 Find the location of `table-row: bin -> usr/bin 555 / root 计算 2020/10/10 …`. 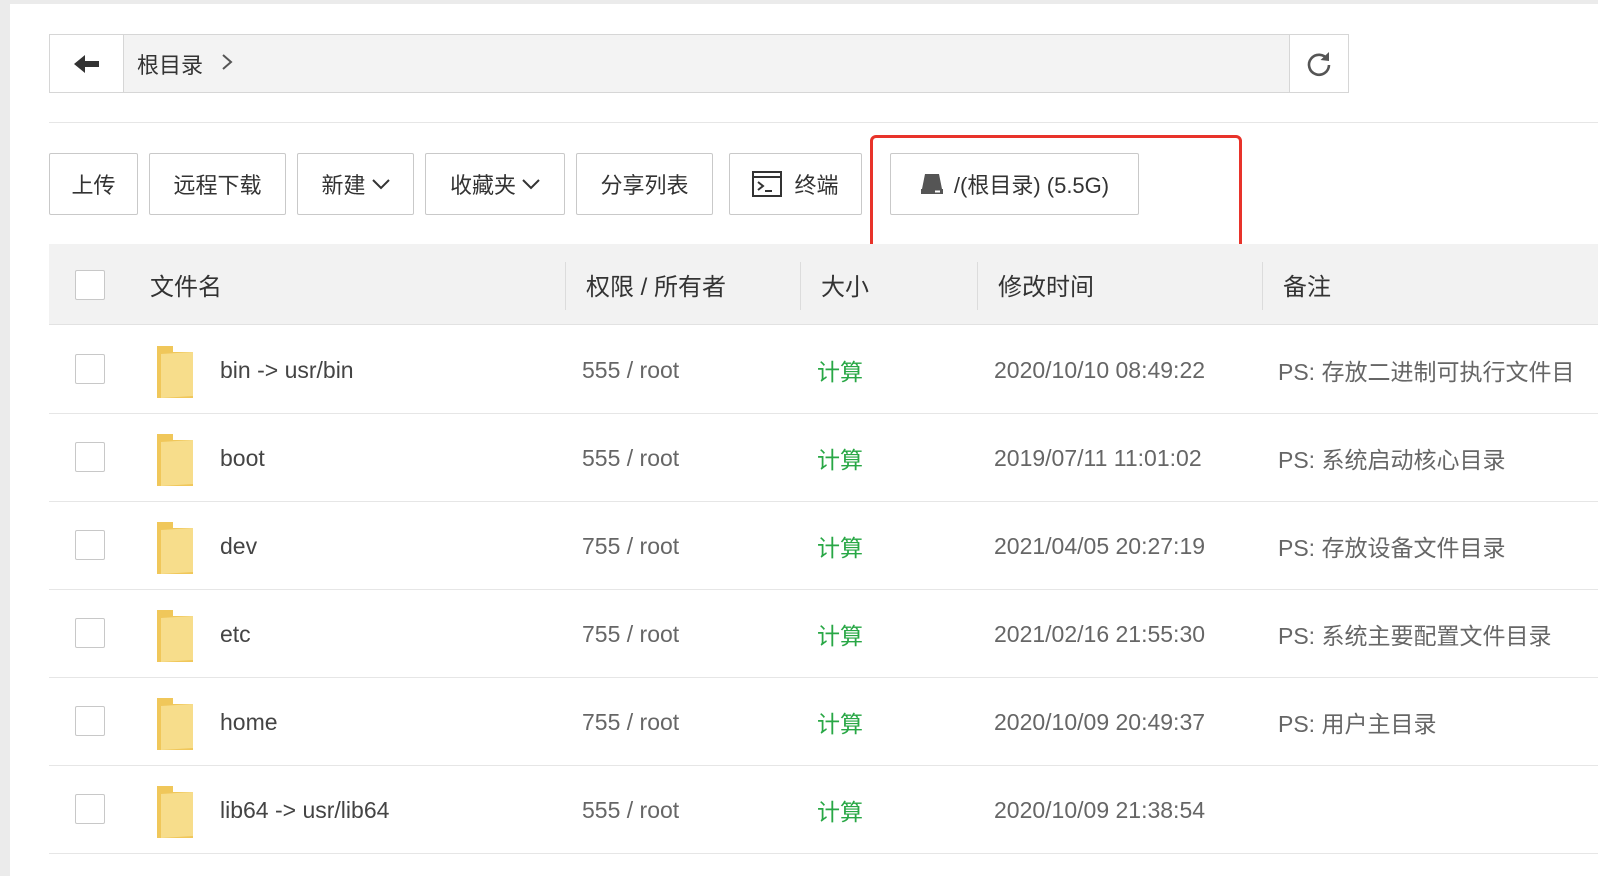

table-row: bin -> usr/bin 555 / root 计算 2020/10/10 … is located at coordinates (823, 370).